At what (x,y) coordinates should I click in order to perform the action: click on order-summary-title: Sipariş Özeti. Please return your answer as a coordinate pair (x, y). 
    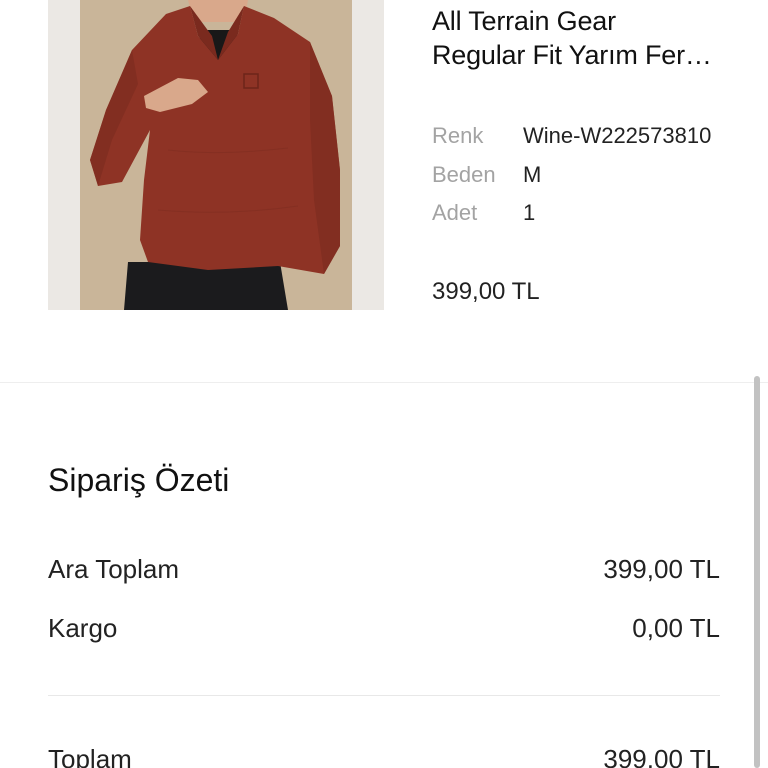
    Looking at the image, I should click on (139, 480).